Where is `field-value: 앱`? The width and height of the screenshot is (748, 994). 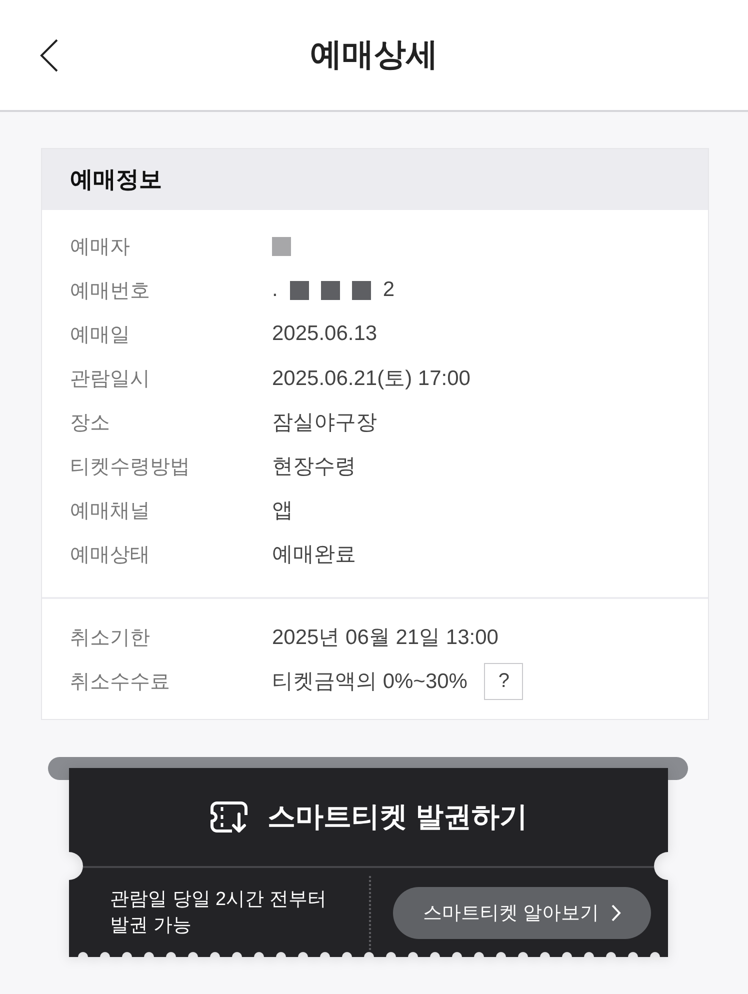 field-value: 앱 is located at coordinates (282, 511).